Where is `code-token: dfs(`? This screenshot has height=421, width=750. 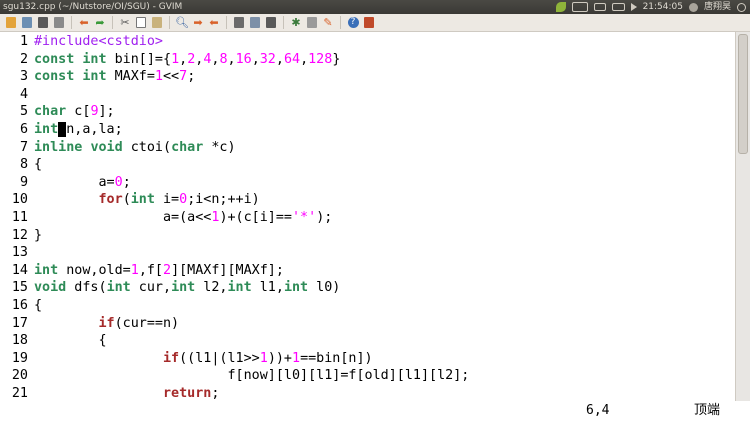
code-token: dfs( is located at coordinates (86, 288).